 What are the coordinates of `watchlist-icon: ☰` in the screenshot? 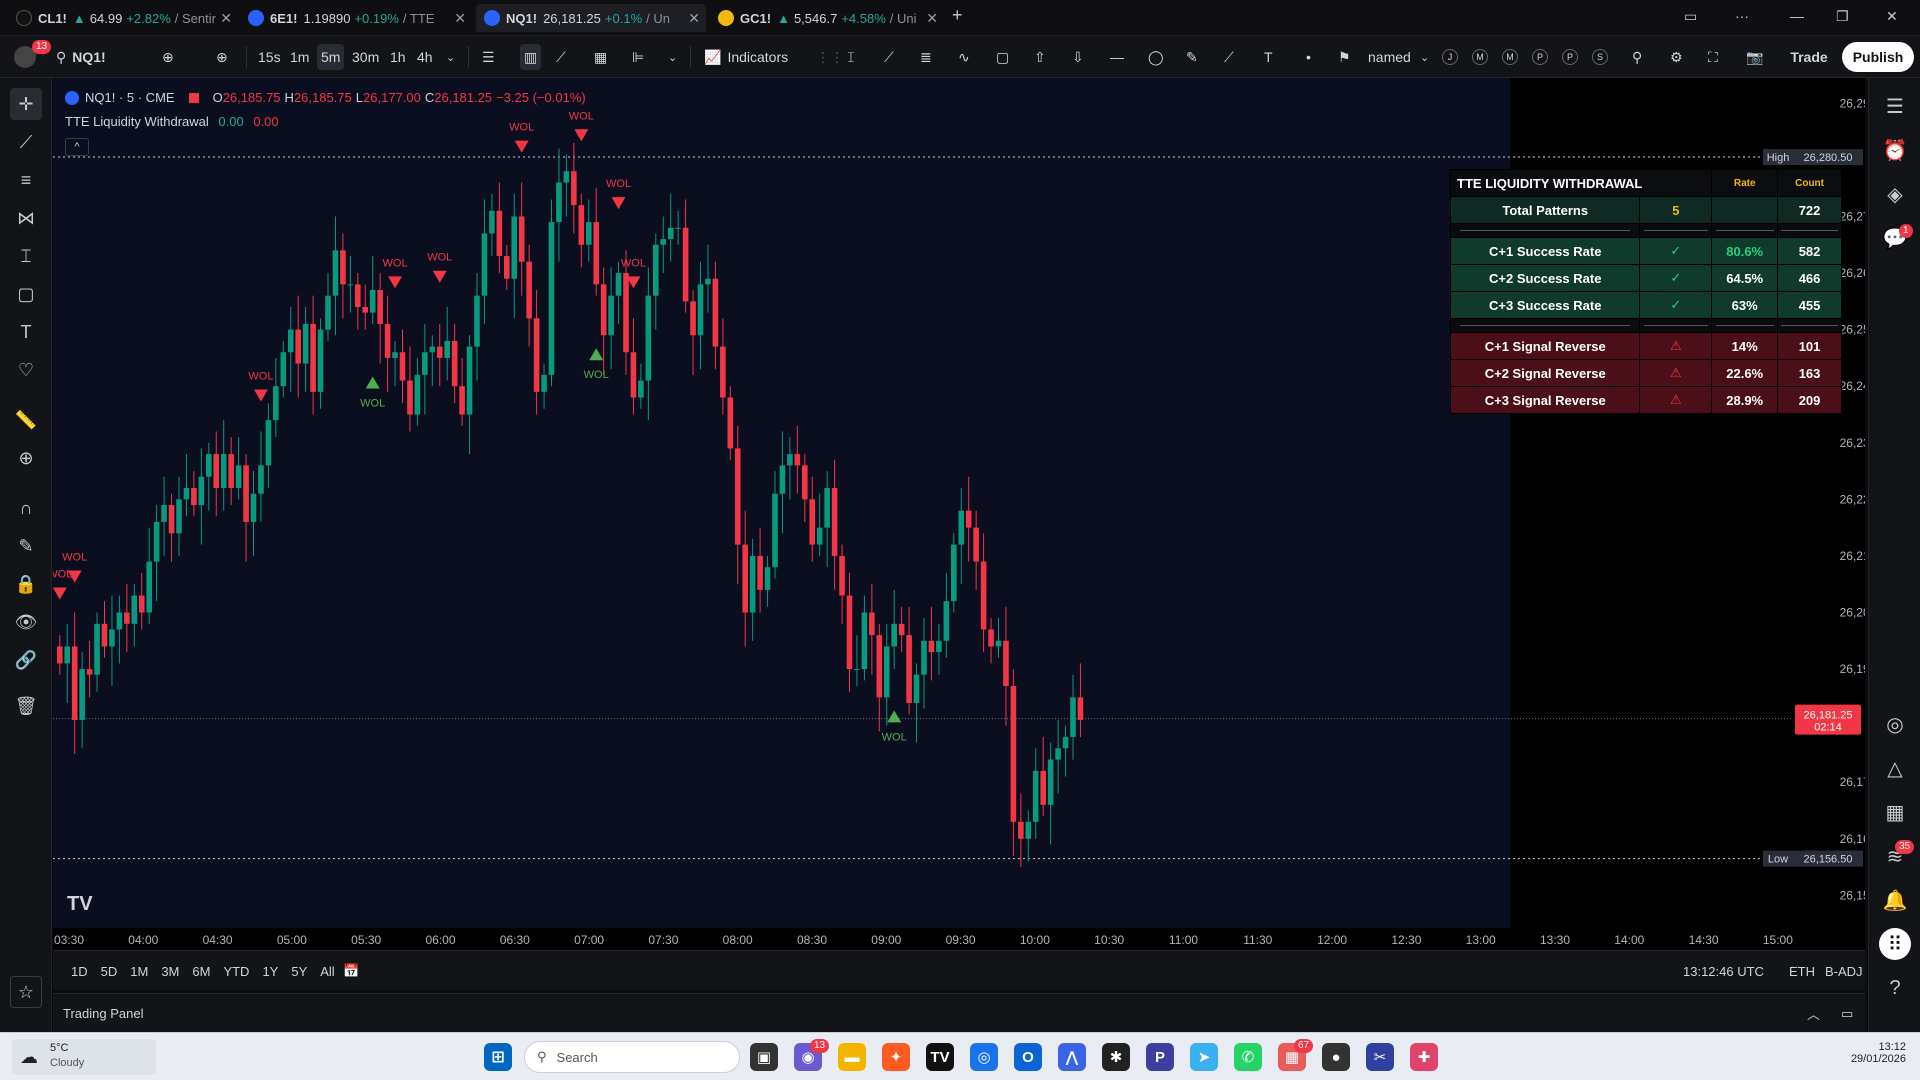 It's located at (1895, 106).